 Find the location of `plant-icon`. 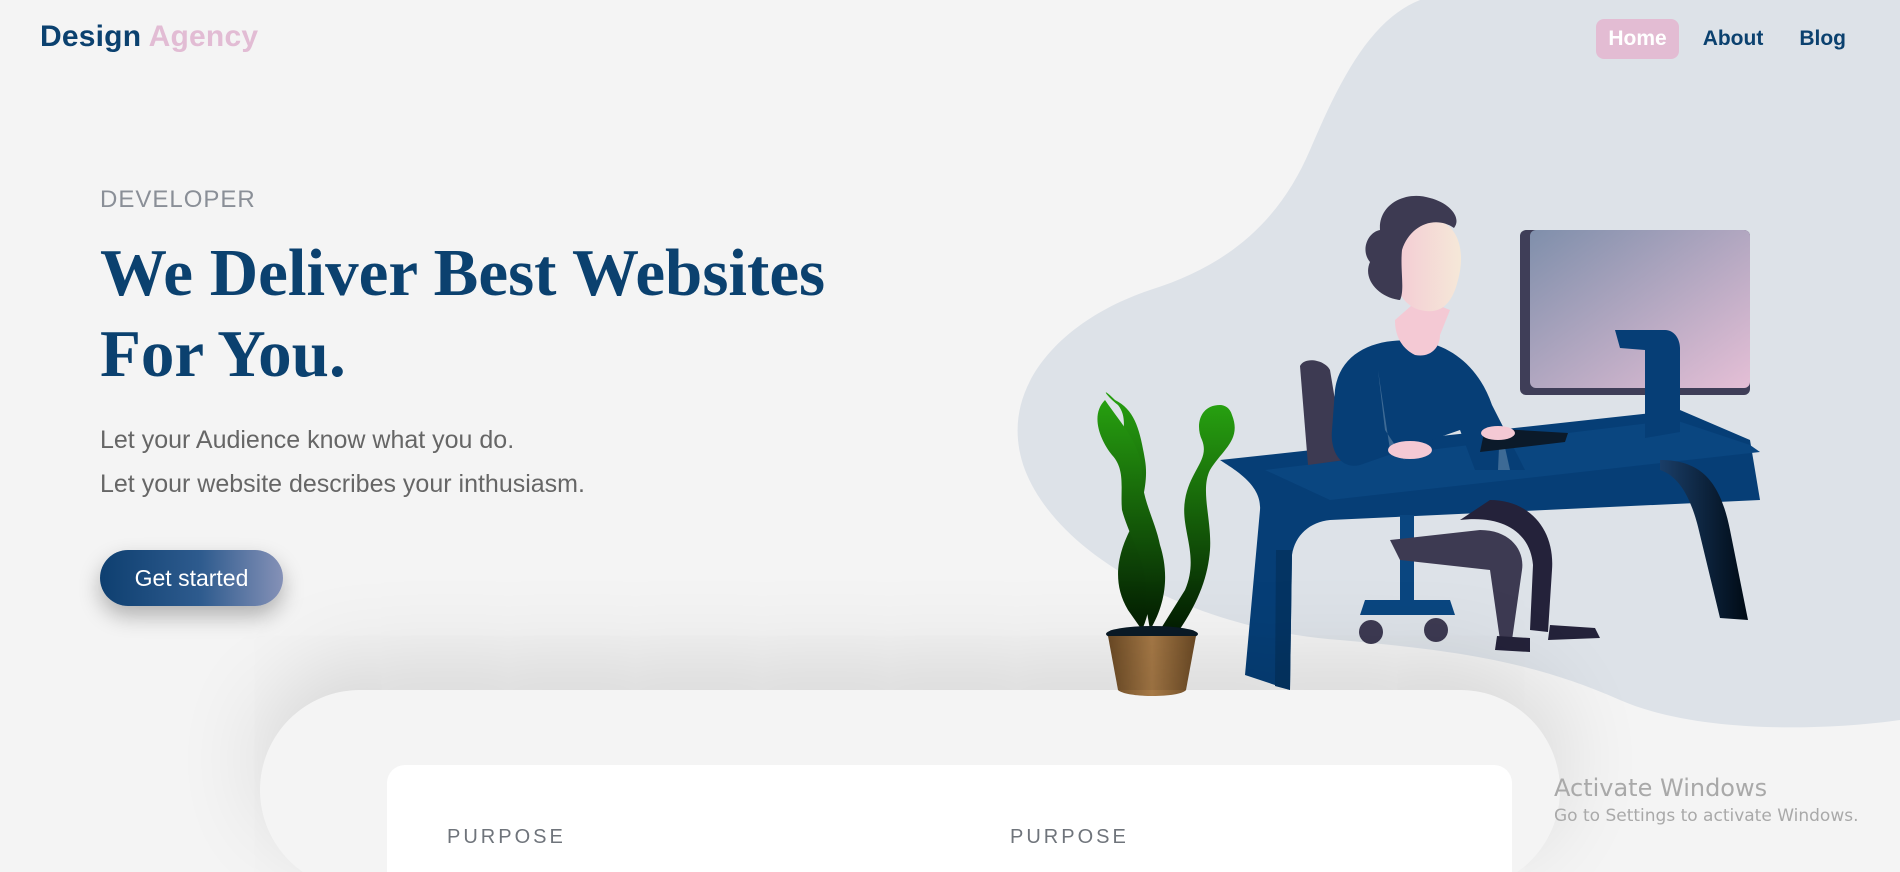

plant-icon is located at coordinates (1166, 544).